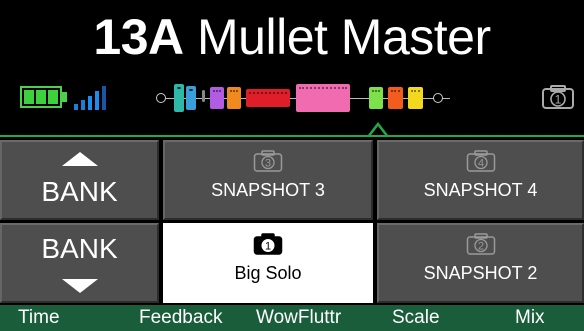 The height and width of the screenshot is (331, 584). I want to click on arrow-down-icon, so click(79, 286).